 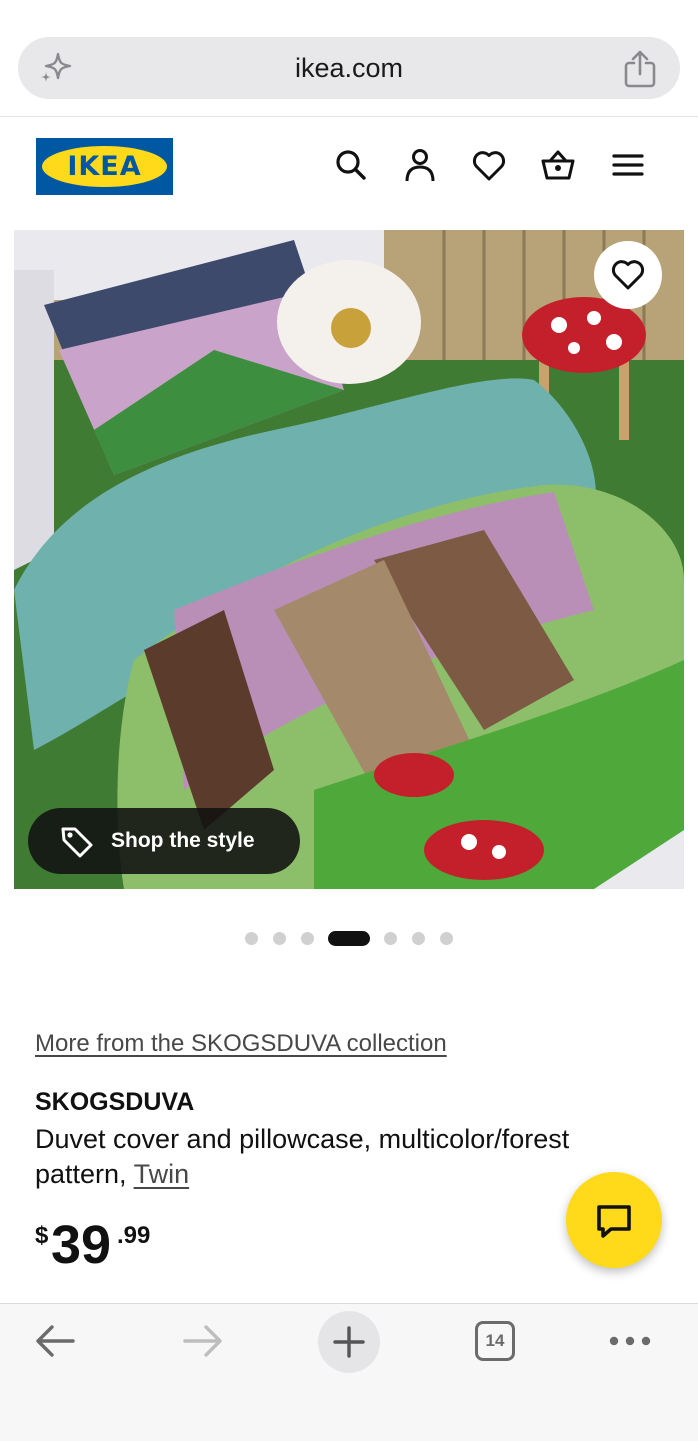 What do you see at coordinates (42, 1235) in the screenshot?
I see `price-currency: $` at bounding box center [42, 1235].